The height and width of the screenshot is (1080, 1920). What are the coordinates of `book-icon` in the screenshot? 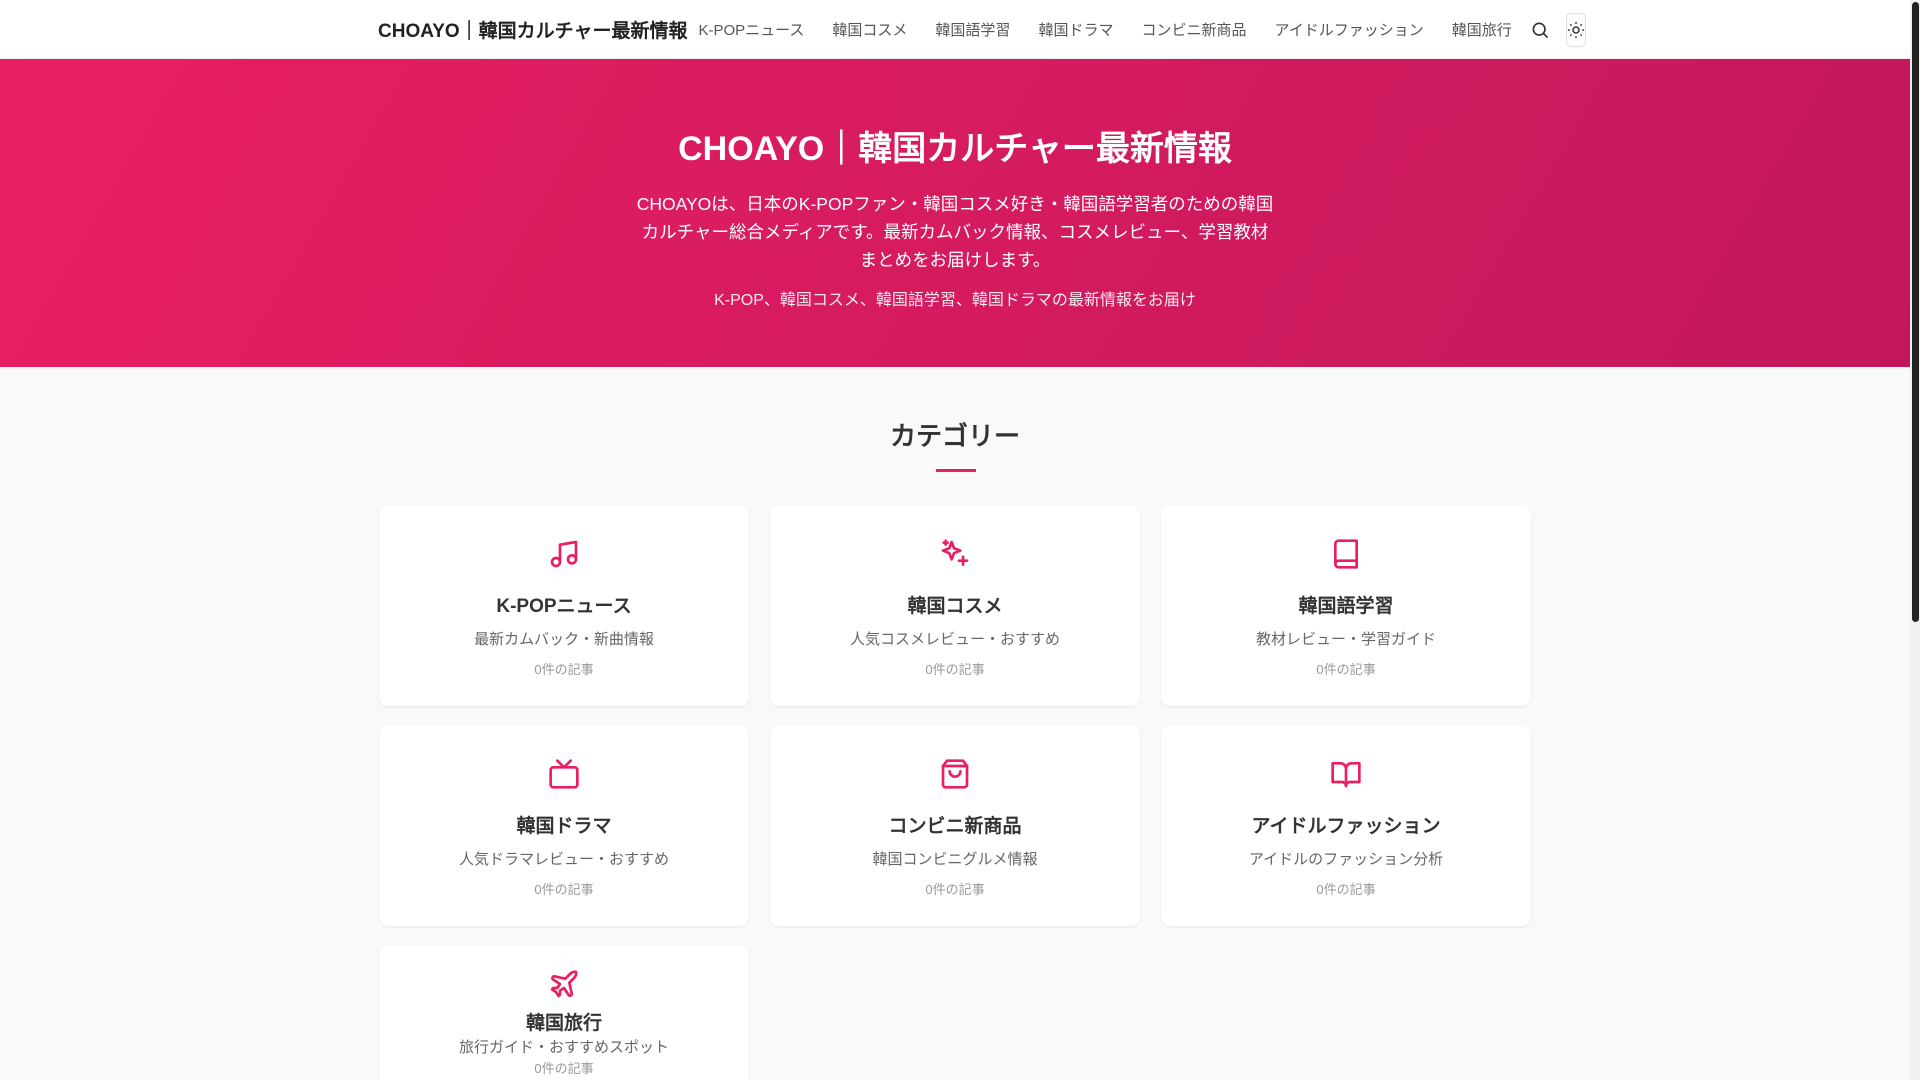 It's located at (1346, 554).